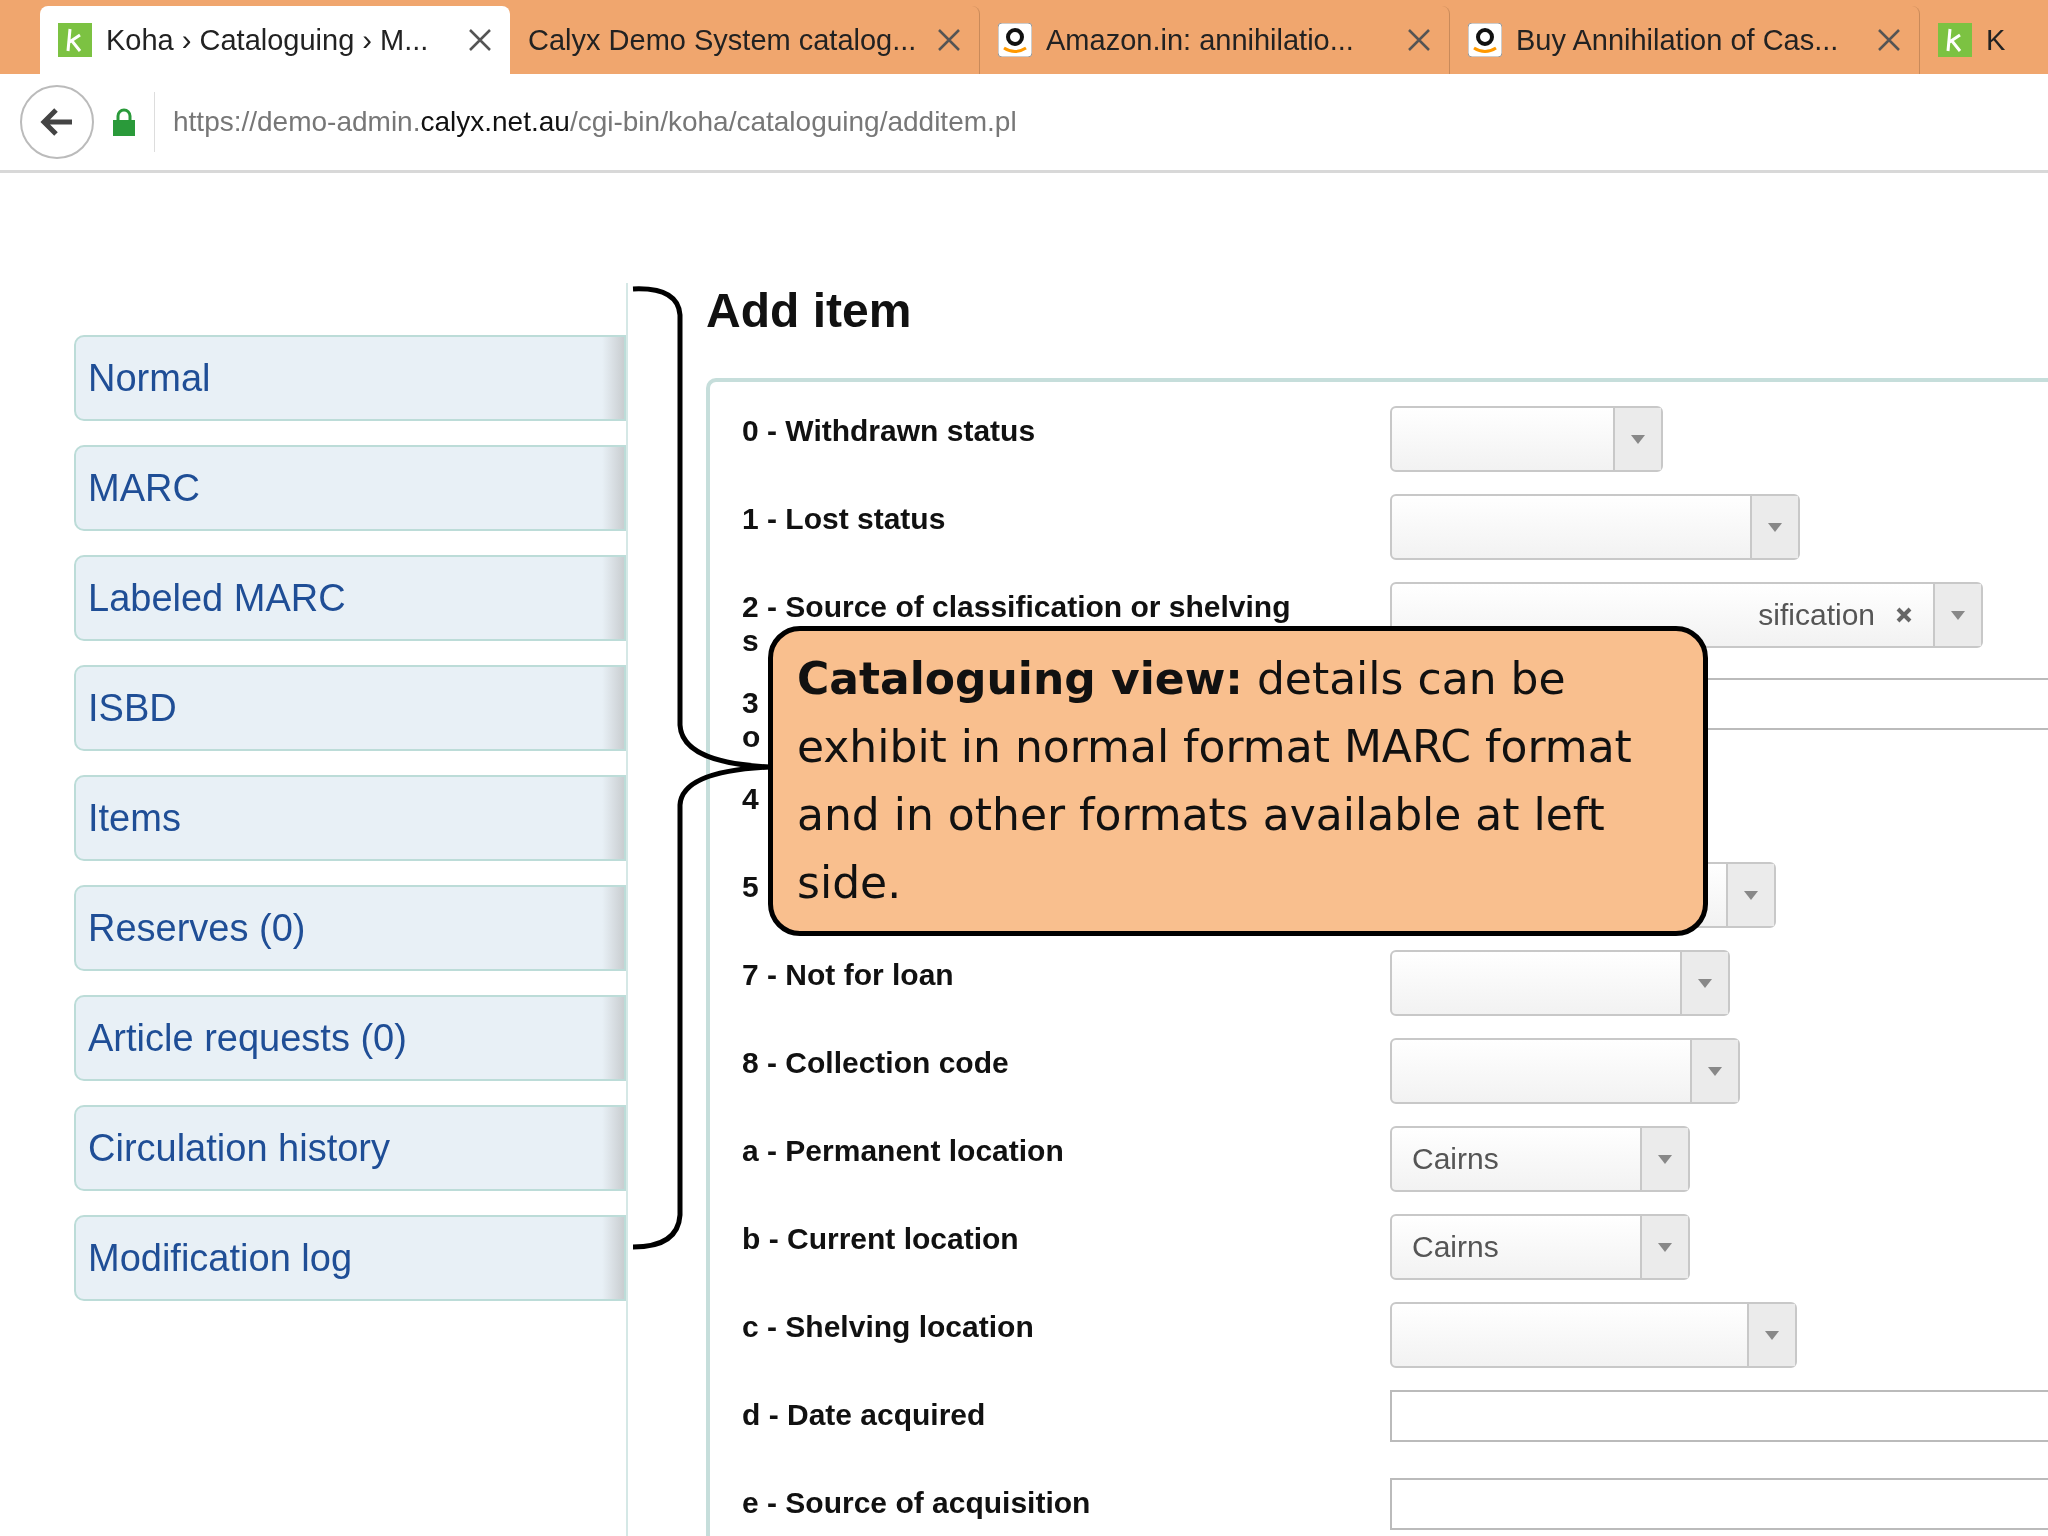  I want to click on sidebar-link: Circulation history, so click(350, 1148).